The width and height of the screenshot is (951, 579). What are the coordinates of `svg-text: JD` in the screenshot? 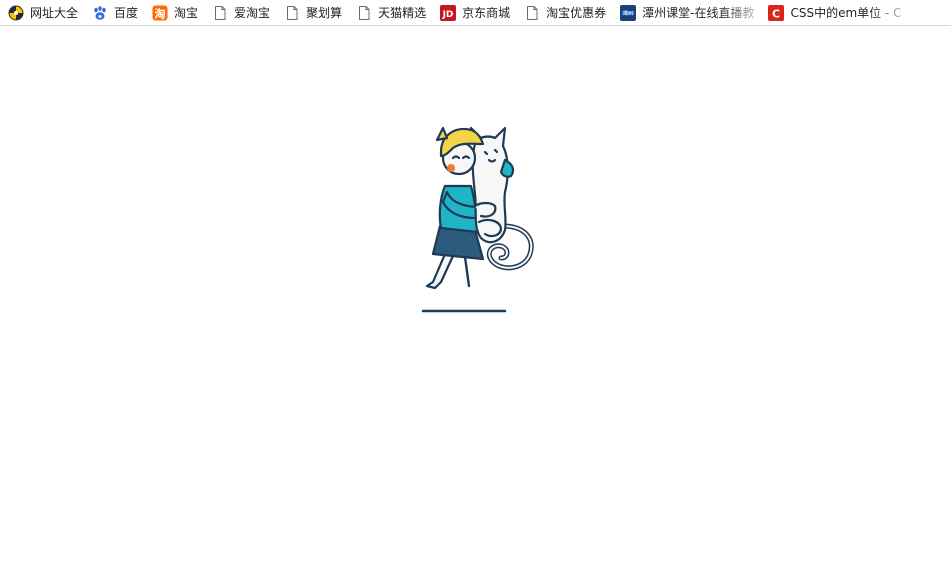 It's located at (448, 15).